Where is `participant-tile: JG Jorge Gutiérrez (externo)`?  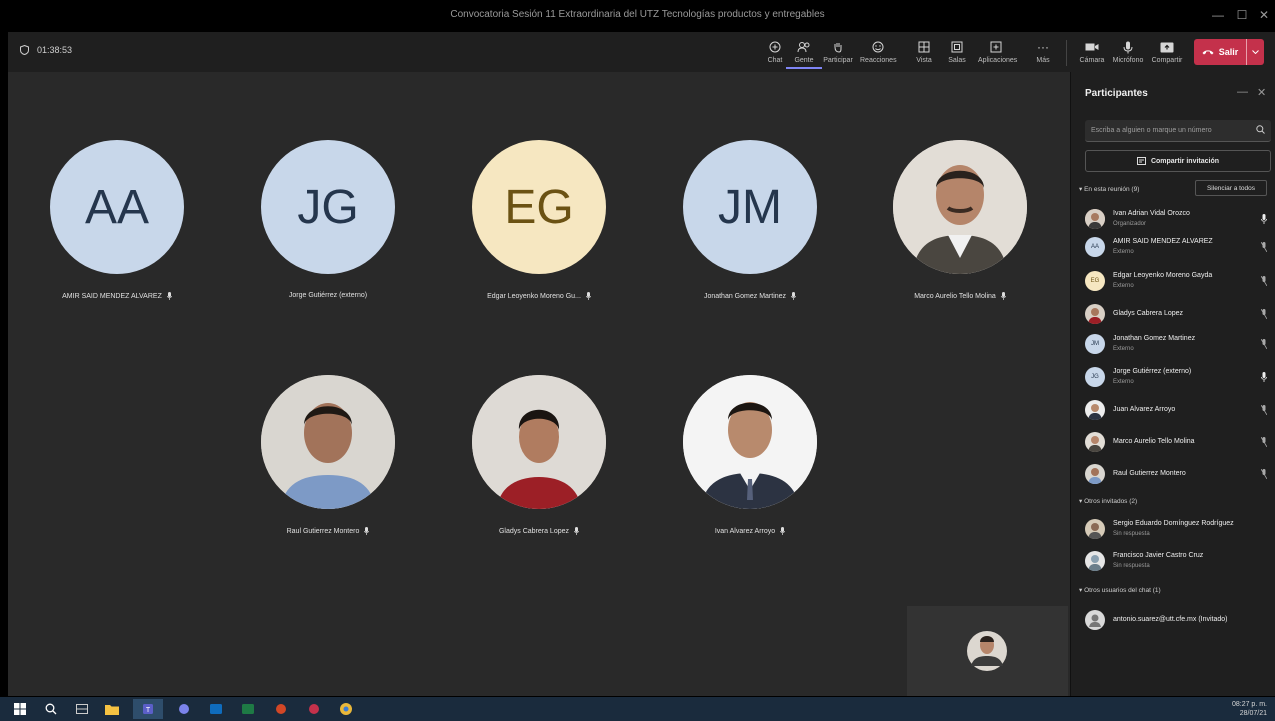 participant-tile: JG Jorge Gutiérrez (externo) is located at coordinates (328, 219).